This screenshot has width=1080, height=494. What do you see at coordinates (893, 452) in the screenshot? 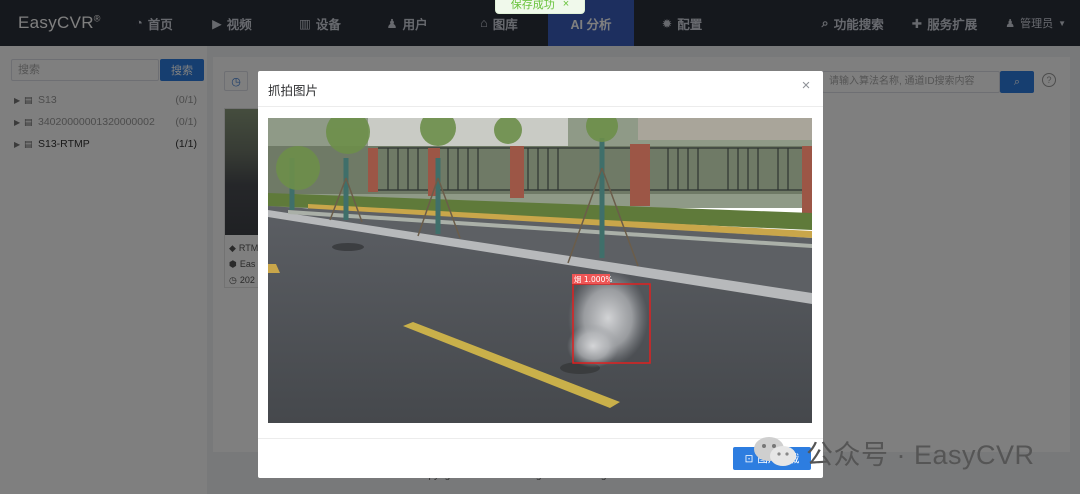
I see `wechat-watermark: 公众号 · EasyCVR` at bounding box center [893, 452].